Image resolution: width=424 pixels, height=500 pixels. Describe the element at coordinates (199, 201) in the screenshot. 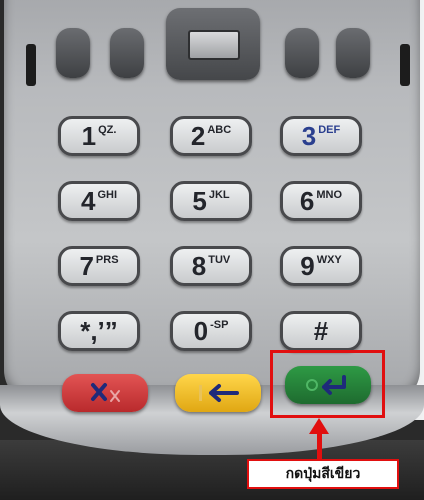

I see `key-main-label: 5` at that location.